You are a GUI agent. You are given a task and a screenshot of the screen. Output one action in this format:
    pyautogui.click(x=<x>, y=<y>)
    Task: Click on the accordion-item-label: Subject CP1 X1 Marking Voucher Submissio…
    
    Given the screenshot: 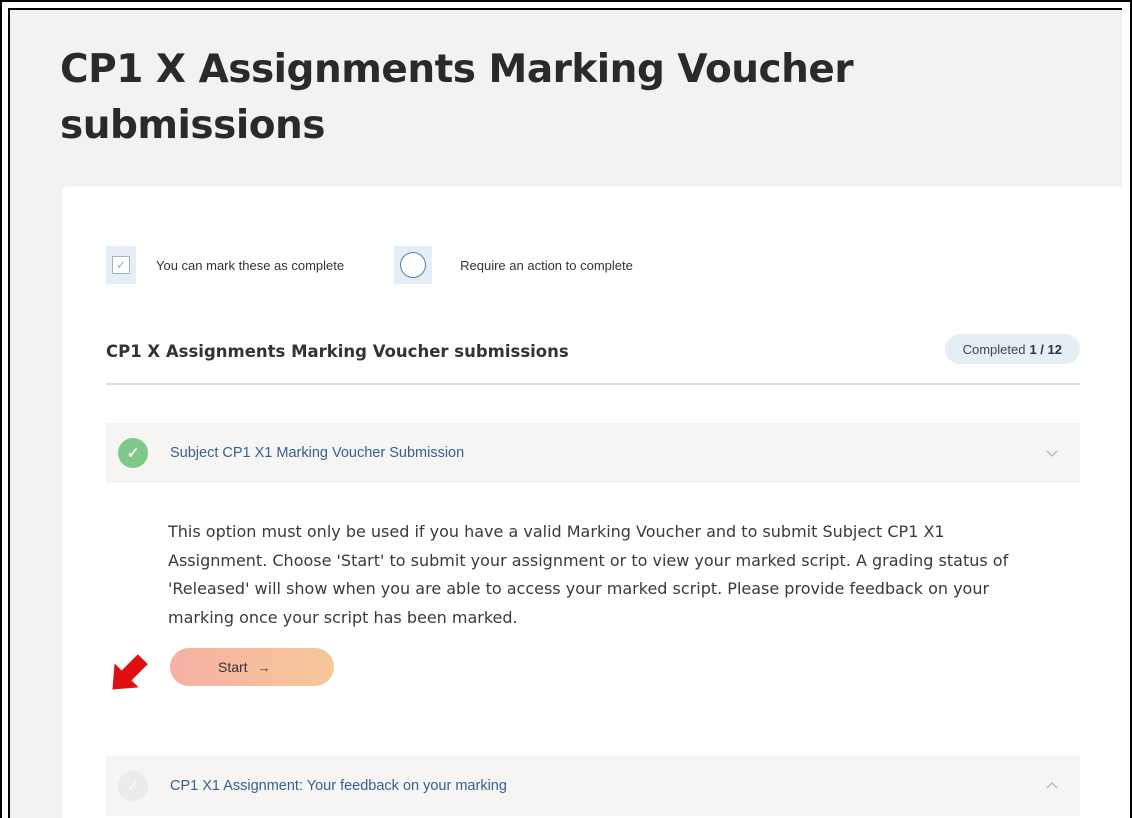 What is the action you would take?
    pyautogui.click(x=317, y=453)
    